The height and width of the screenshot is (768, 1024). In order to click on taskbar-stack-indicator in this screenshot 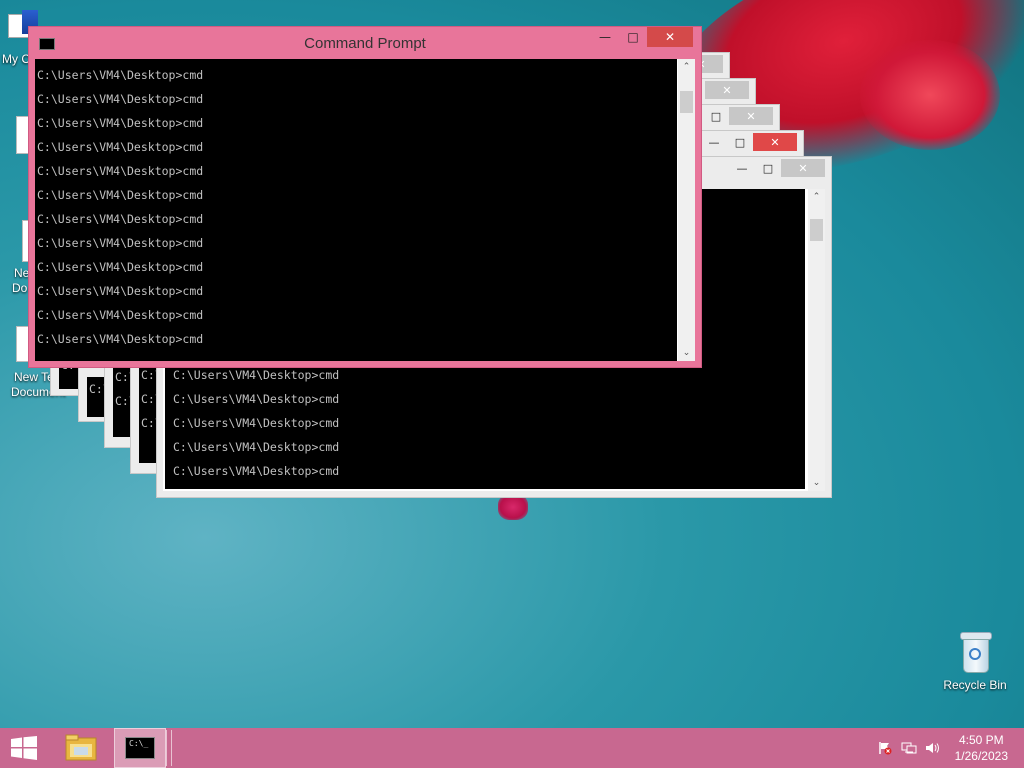, I will do `click(169, 748)`.